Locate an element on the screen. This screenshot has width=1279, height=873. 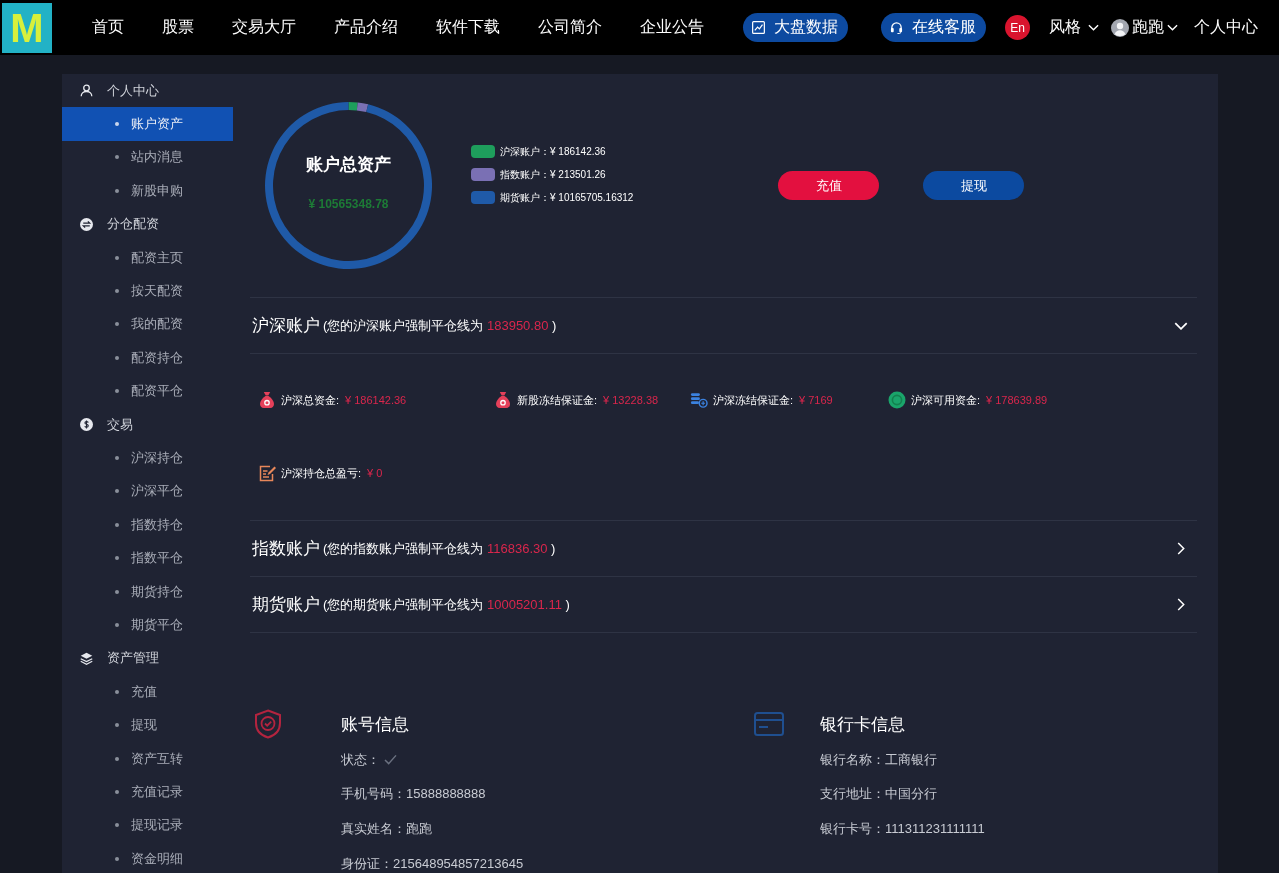
sidebar-item: 站内消息 is located at coordinates (147, 157).